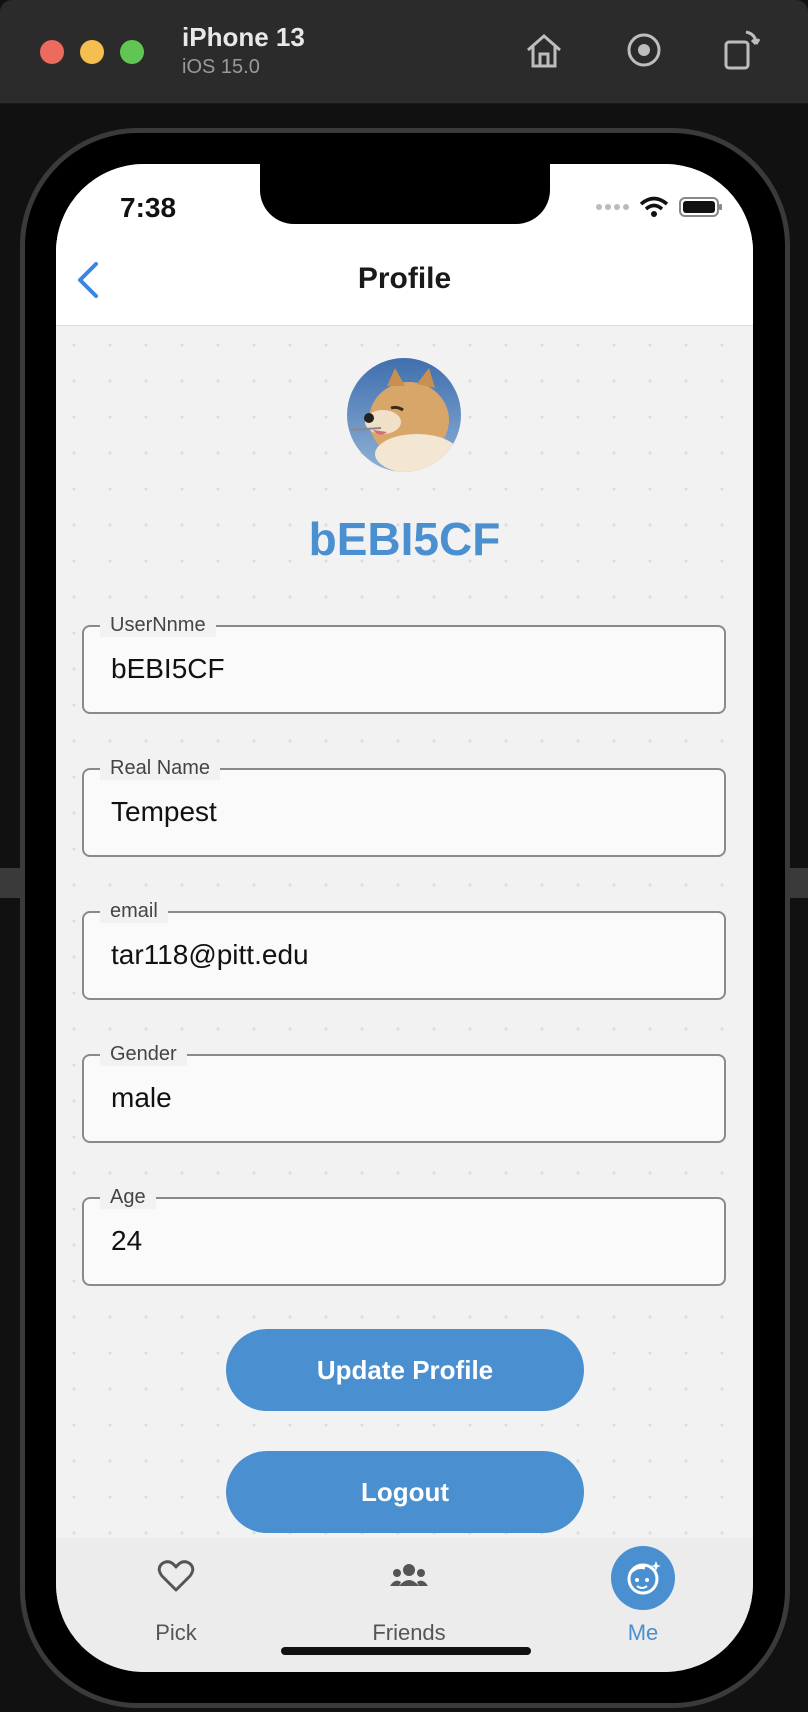 The image size is (808, 1712). I want to click on close-window-button, so click(52, 52).